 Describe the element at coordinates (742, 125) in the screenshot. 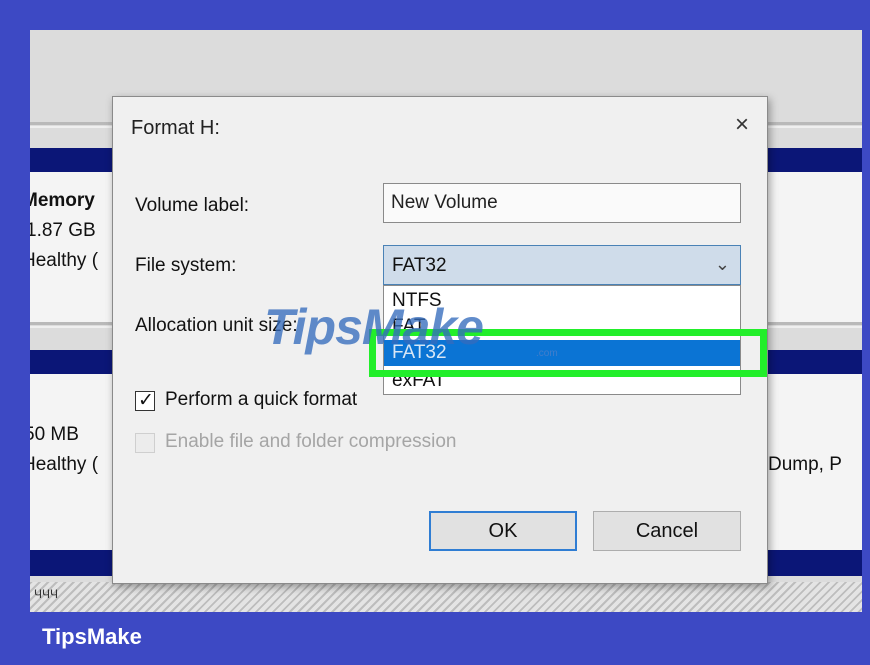

I see `close-icon: ×` at that location.